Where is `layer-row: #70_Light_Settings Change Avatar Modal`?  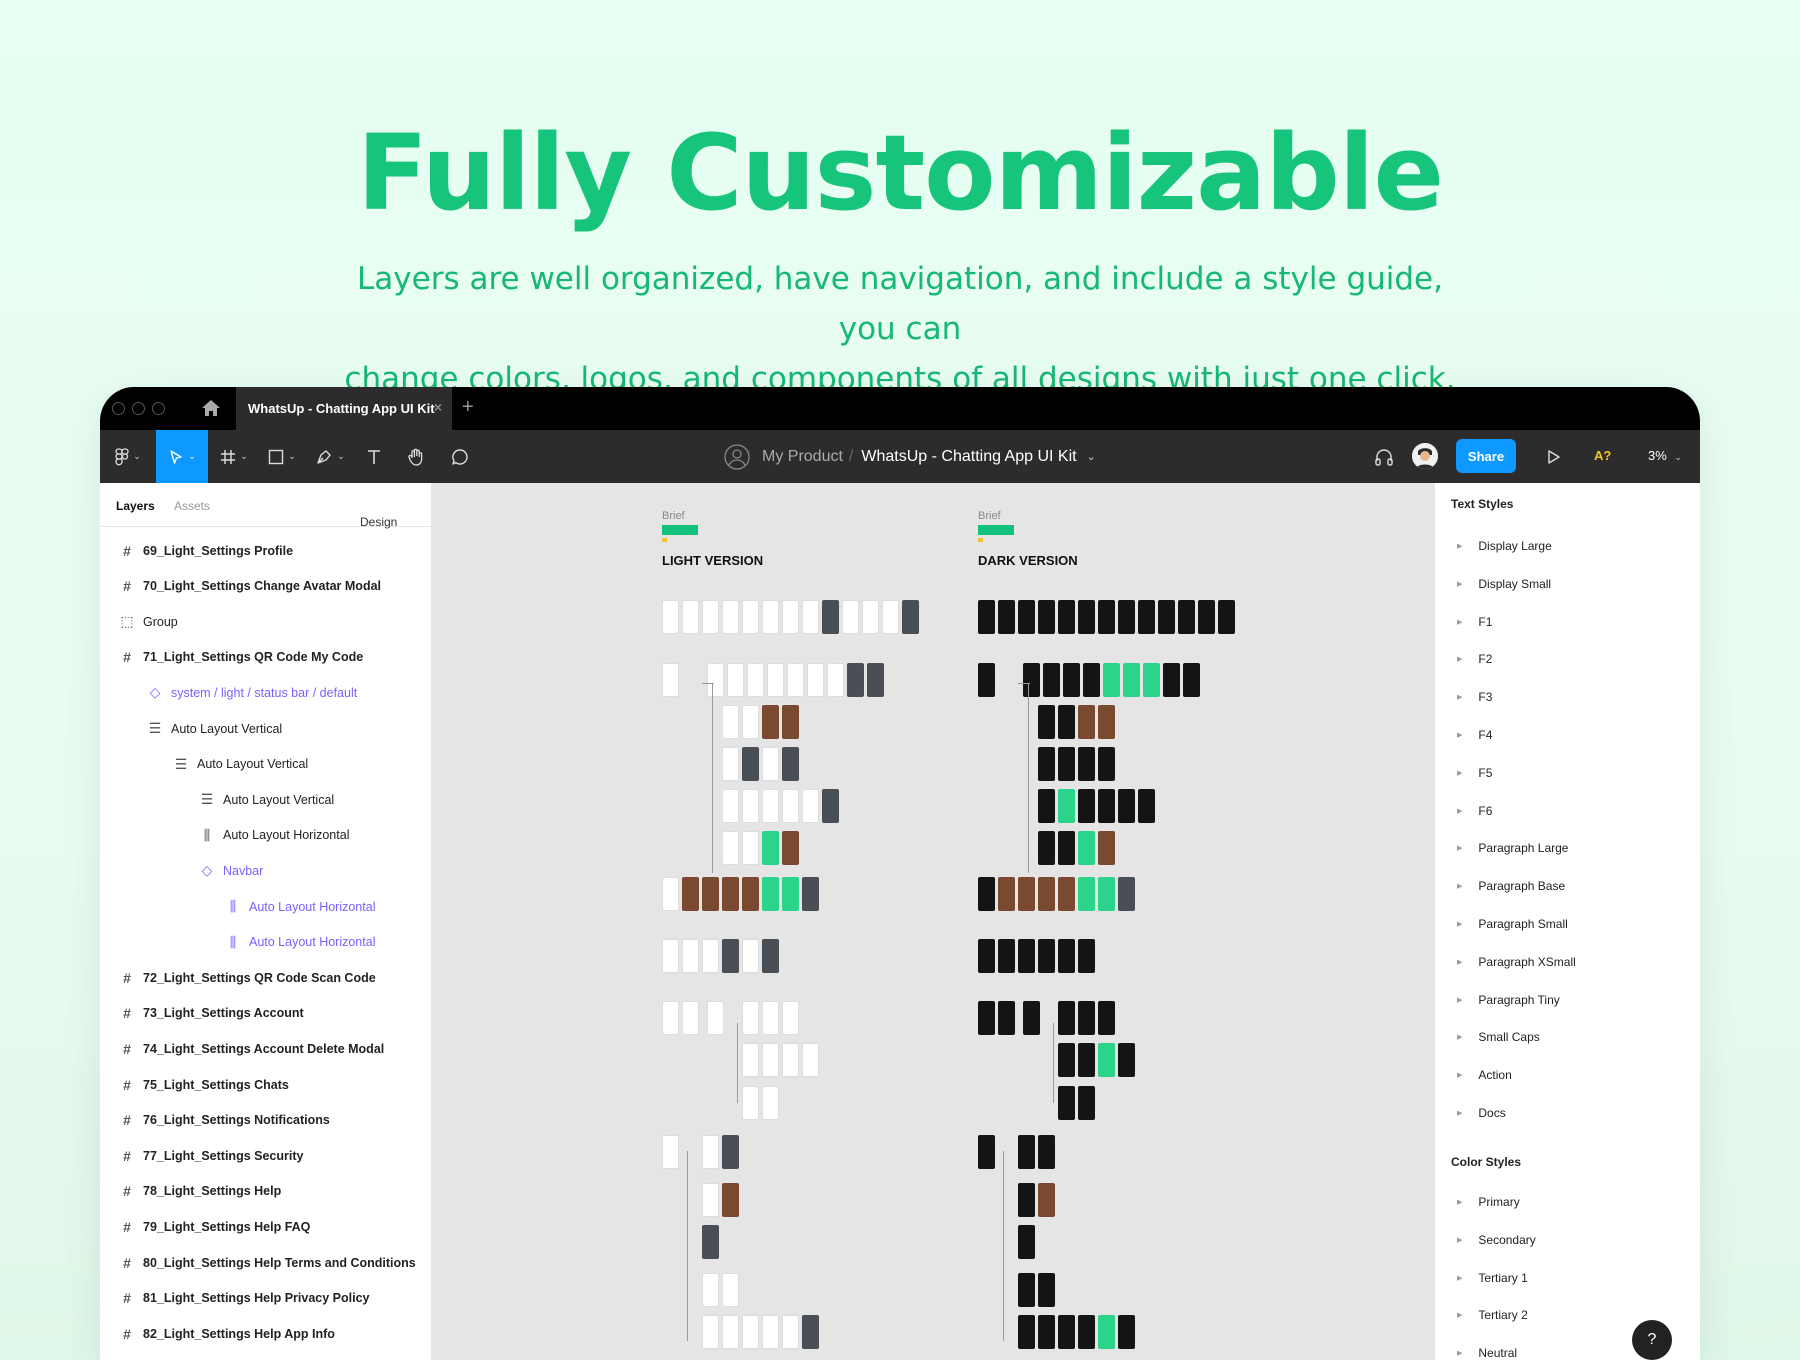 layer-row: #70_Light_Settings Change Avatar Modal is located at coordinates (266, 586).